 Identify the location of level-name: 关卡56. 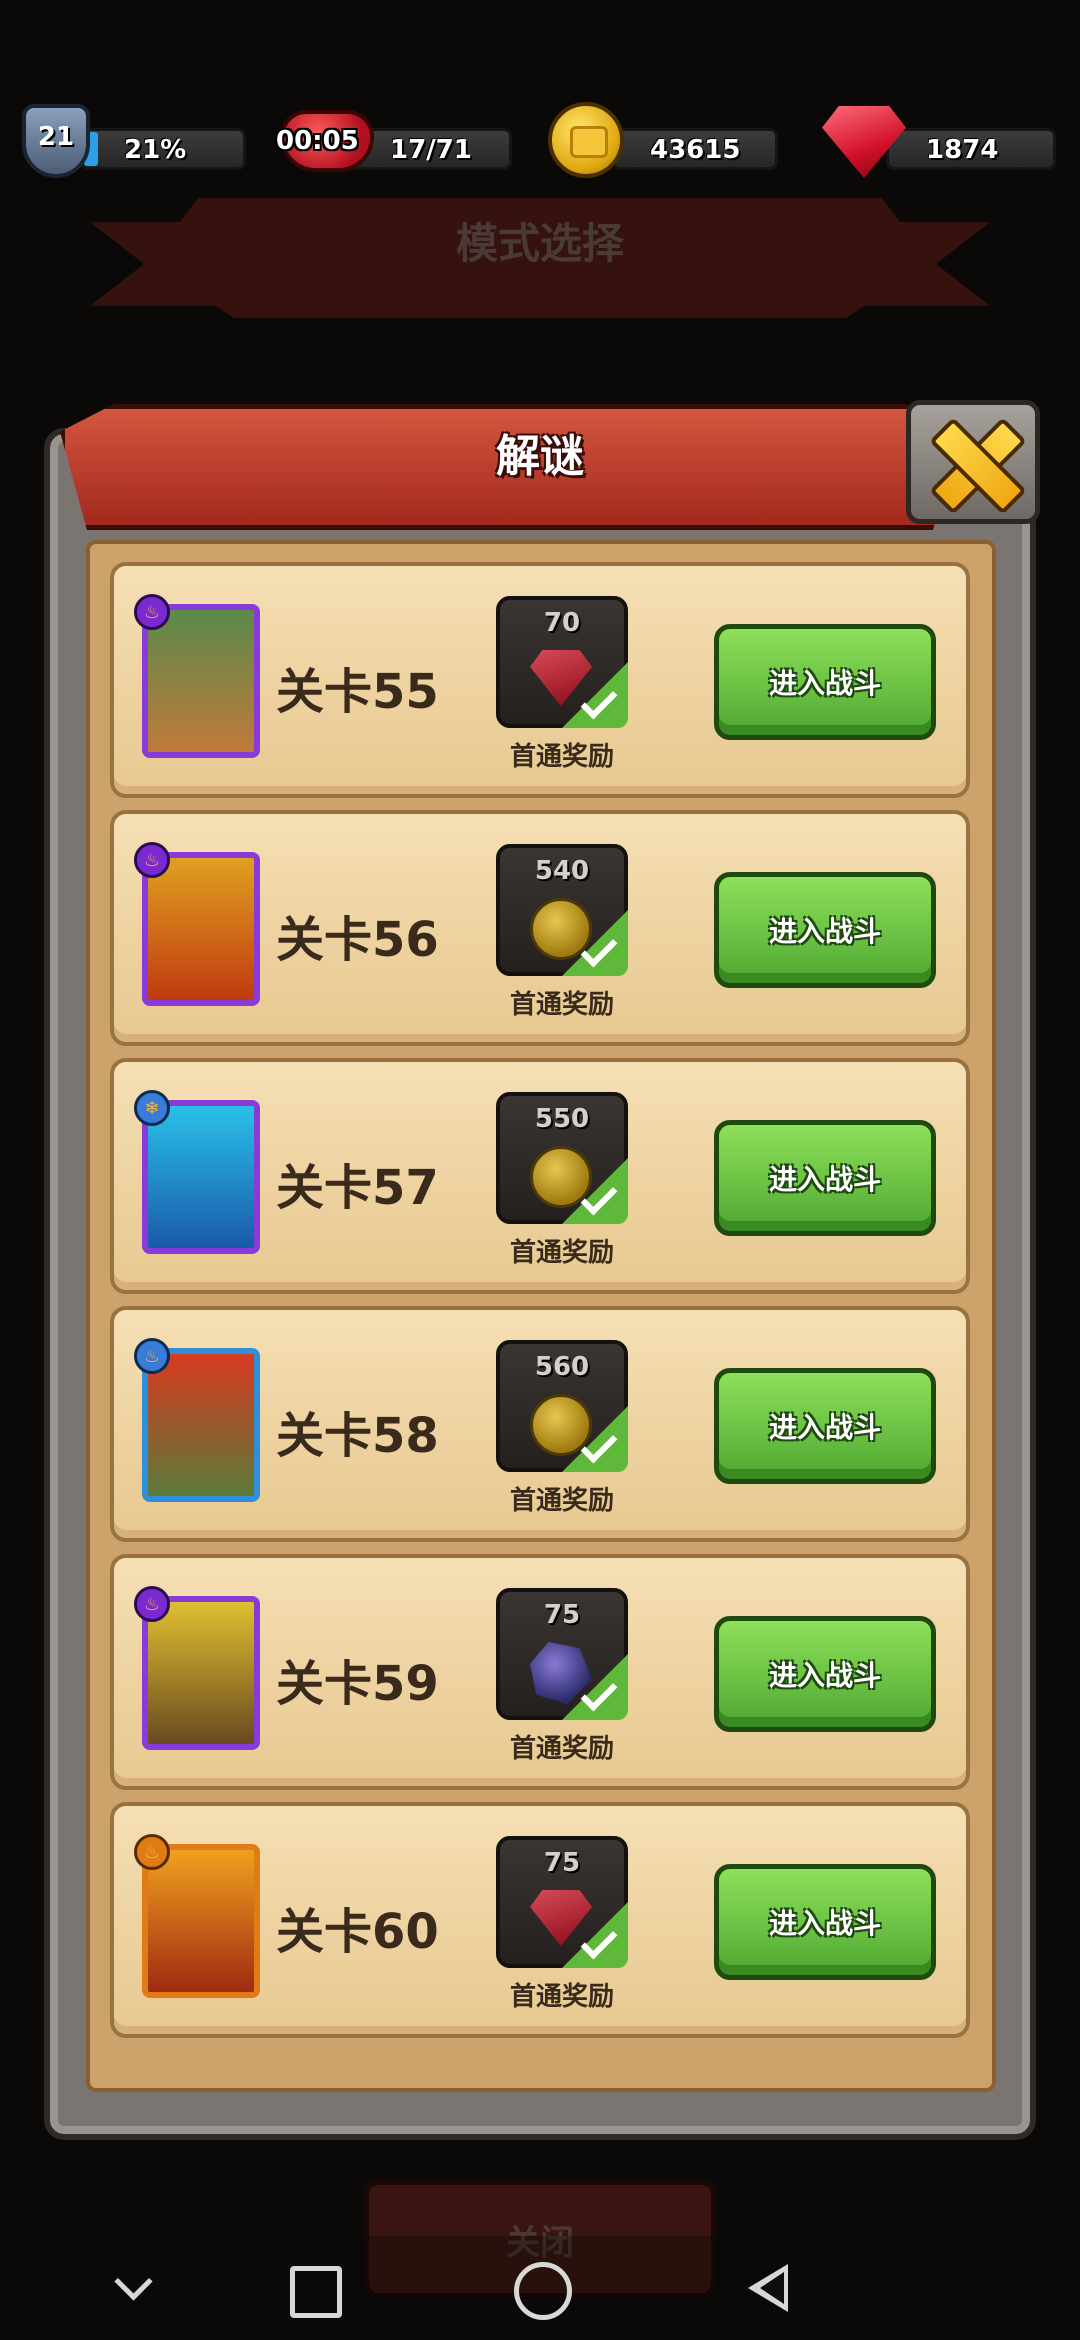
(357, 940).